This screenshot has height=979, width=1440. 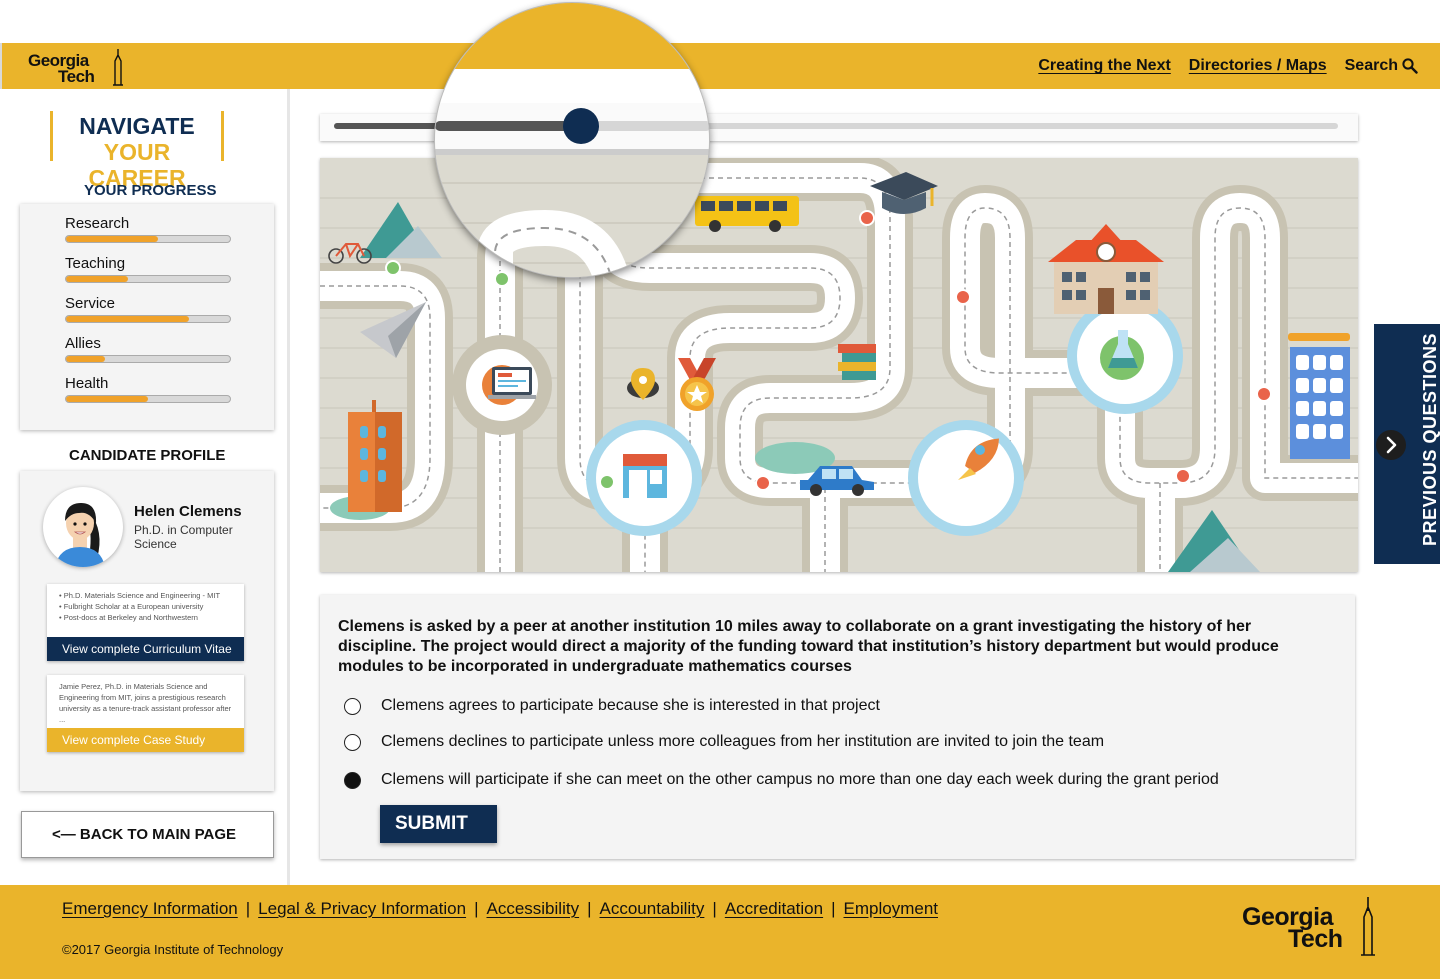 What do you see at coordinates (128, 617) in the screenshot?
I see `cv-line: • Post-docs at Berkeley and Northwestern` at bounding box center [128, 617].